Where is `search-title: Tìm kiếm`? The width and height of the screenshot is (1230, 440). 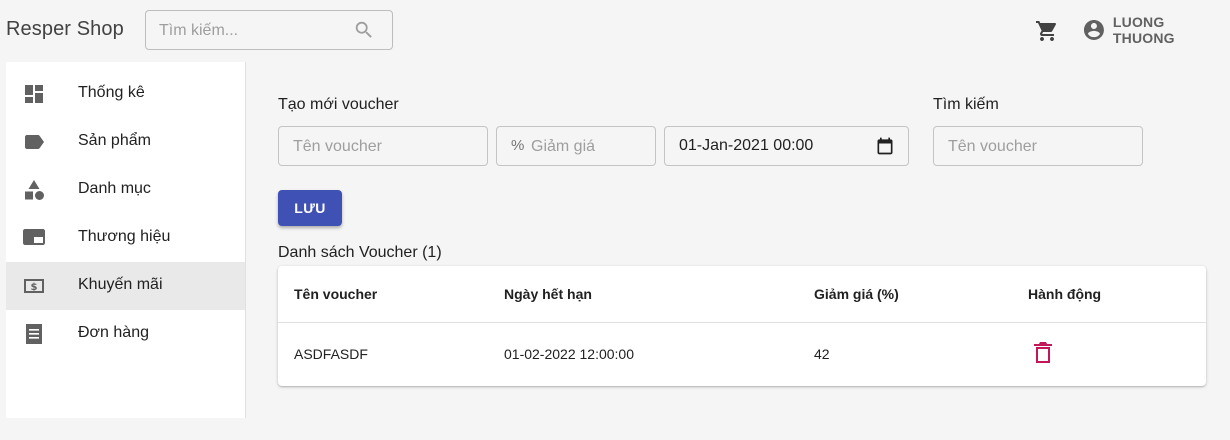 search-title: Tìm kiếm is located at coordinates (966, 104).